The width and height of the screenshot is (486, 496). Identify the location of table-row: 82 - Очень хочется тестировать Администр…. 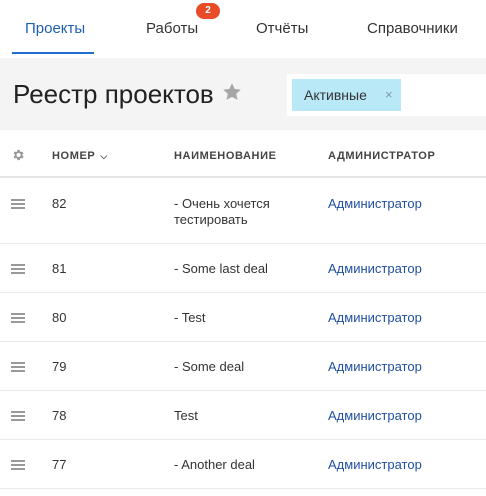
(243, 211).